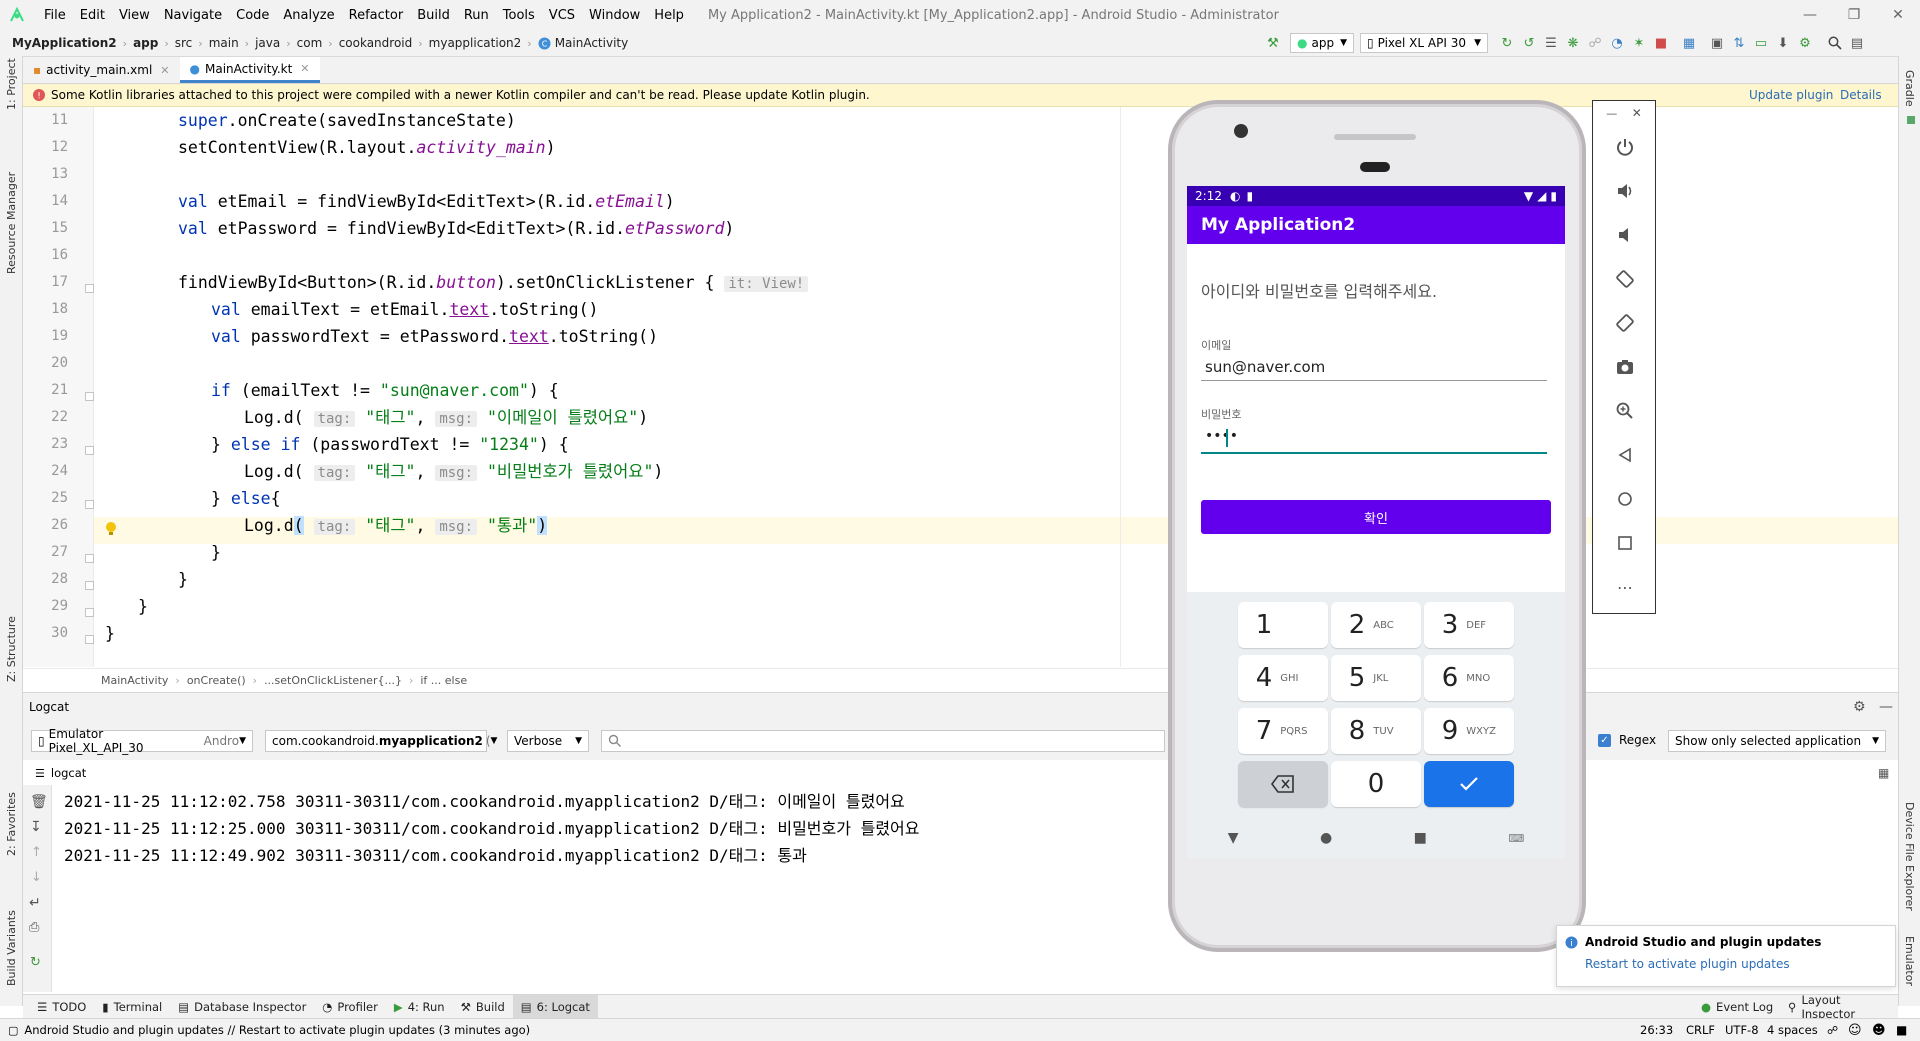 This screenshot has width=1920, height=1041. What do you see at coordinates (1742, 1030) in the screenshot?
I see `file-encoding: UTF-8` at bounding box center [1742, 1030].